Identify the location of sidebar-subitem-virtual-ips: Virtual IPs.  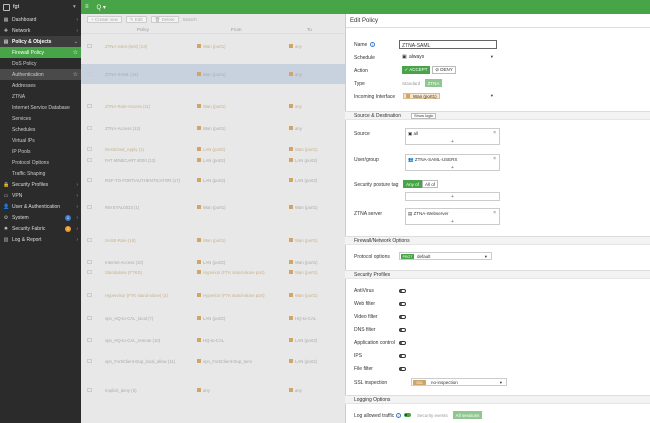
(40, 140).